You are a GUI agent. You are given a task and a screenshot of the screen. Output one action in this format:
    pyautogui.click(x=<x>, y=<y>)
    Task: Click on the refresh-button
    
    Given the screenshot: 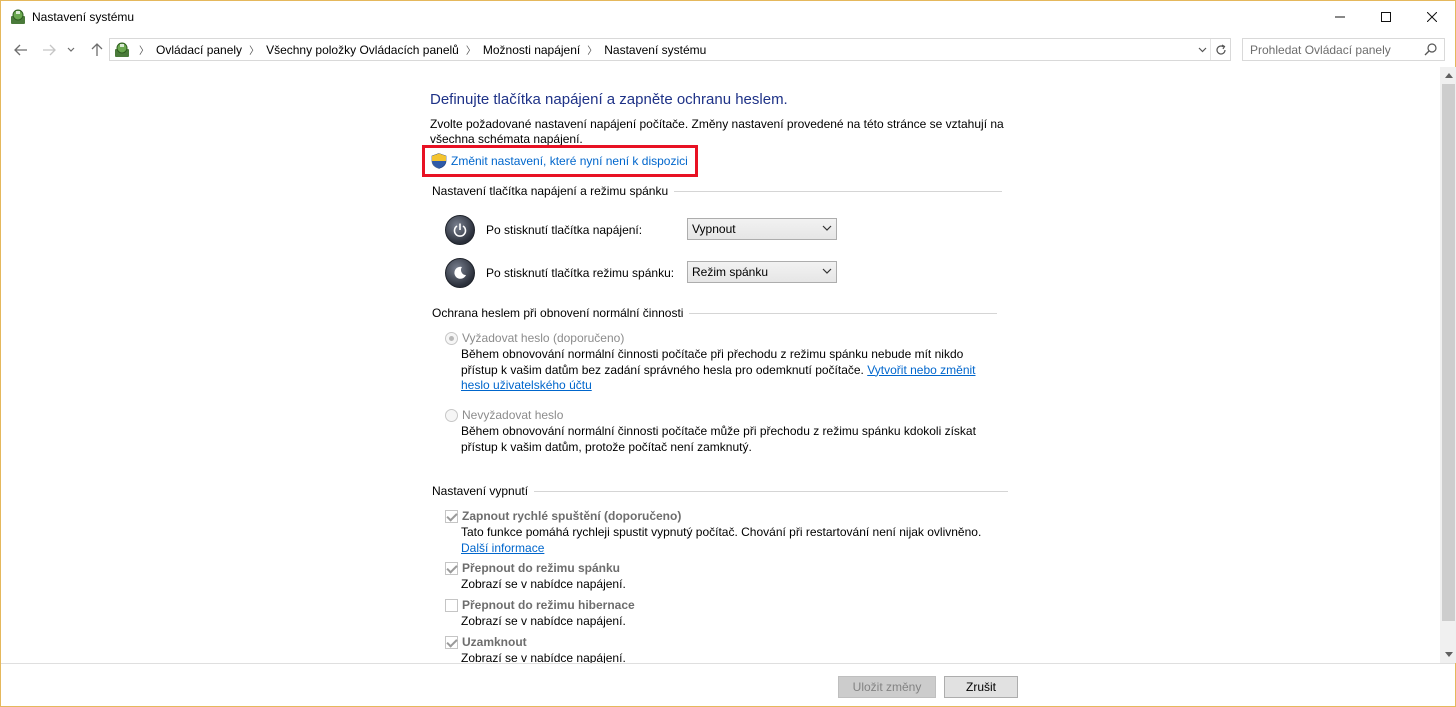 What is the action you would take?
    pyautogui.click(x=1220, y=49)
    